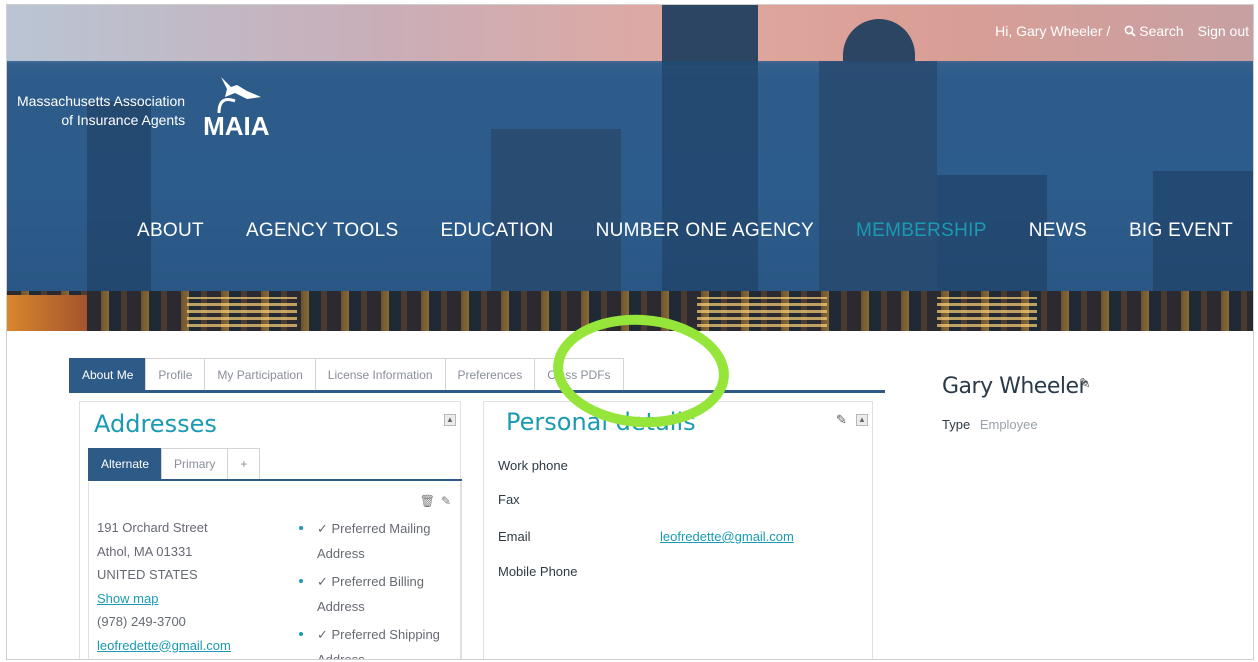  I want to click on address-tabs: Alternate Primary +, so click(174, 464).